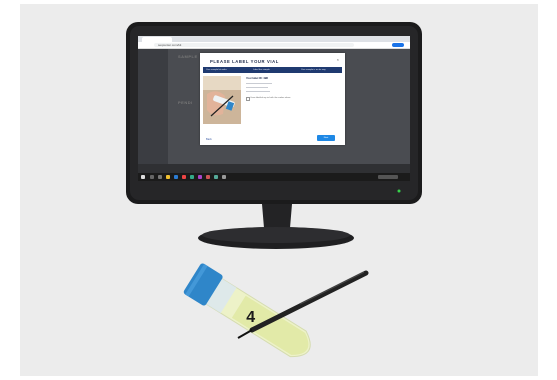 The height and width of the screenshot is (380, 557). Describe the element at coordinates (185, 102) in the screenshot. I see `background-section-title: PENDI` at that location.